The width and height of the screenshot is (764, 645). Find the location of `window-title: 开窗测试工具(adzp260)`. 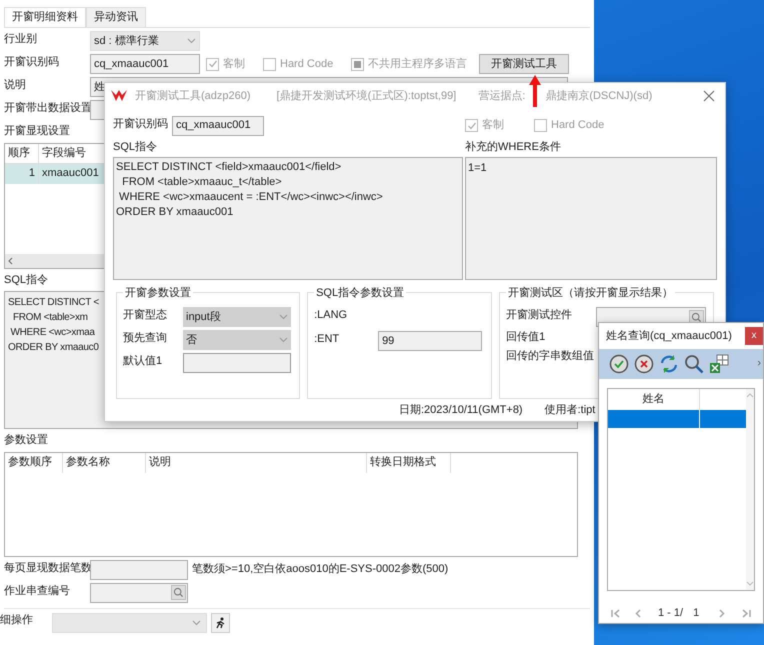

window-title: 开窗测试工具(adzp260) is located at coordinates (193, 96).